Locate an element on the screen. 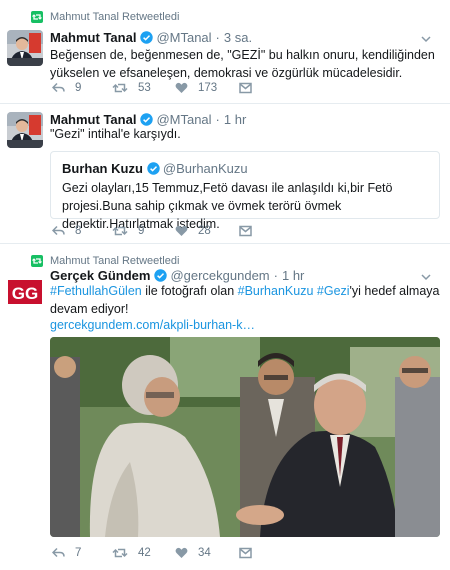 The image size is (450, 570). tweet-actions: 8 9 28 is located at coordinates (245, 231).